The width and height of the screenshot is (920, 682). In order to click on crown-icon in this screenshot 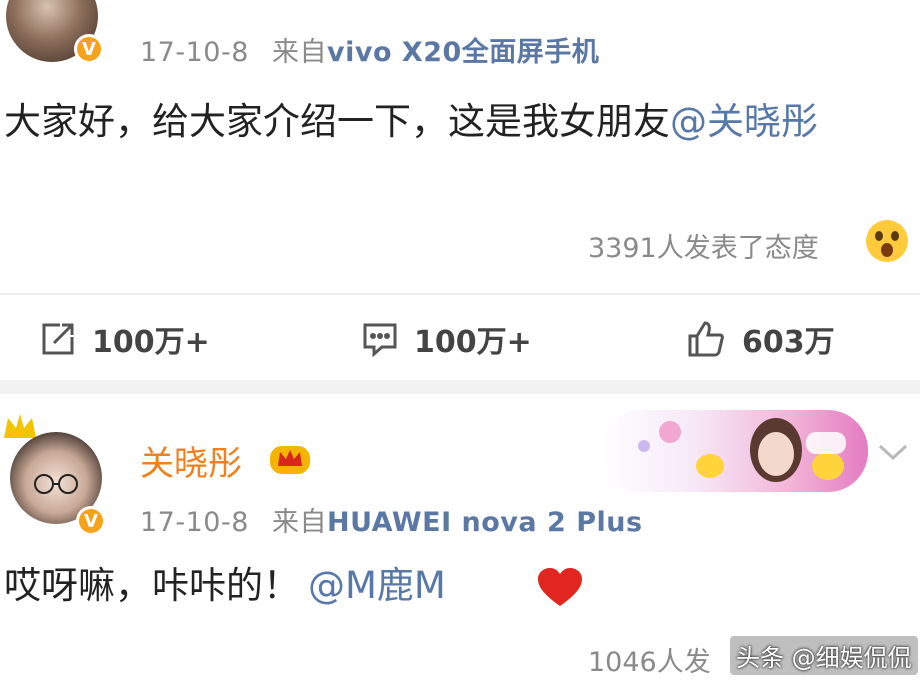, I will do `click(290, 458)`.